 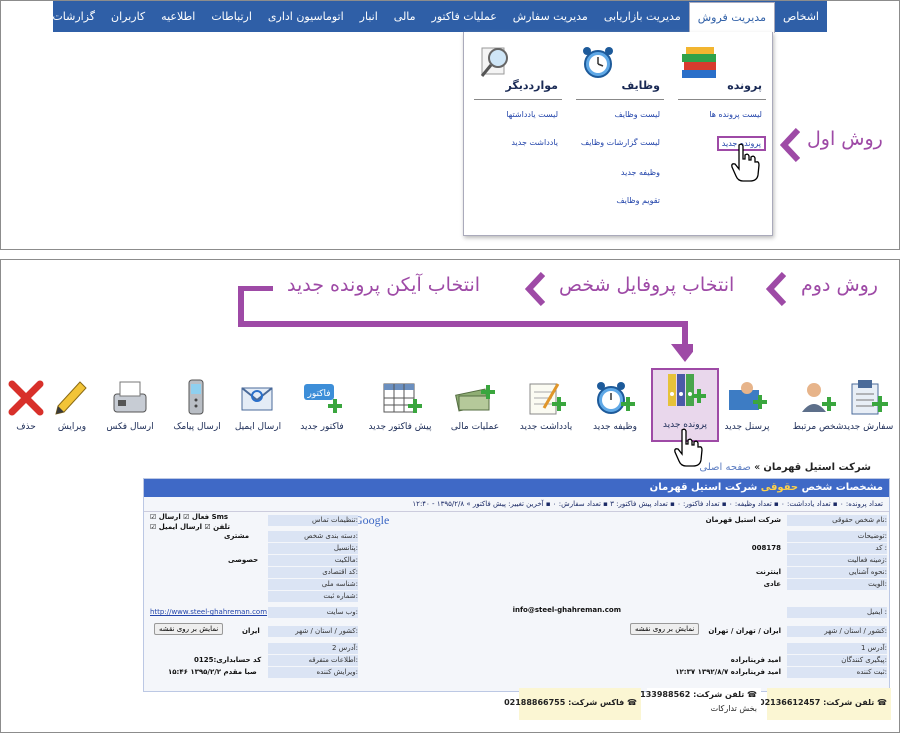 I want to click on fax-icon, so click(x=130, y=397).